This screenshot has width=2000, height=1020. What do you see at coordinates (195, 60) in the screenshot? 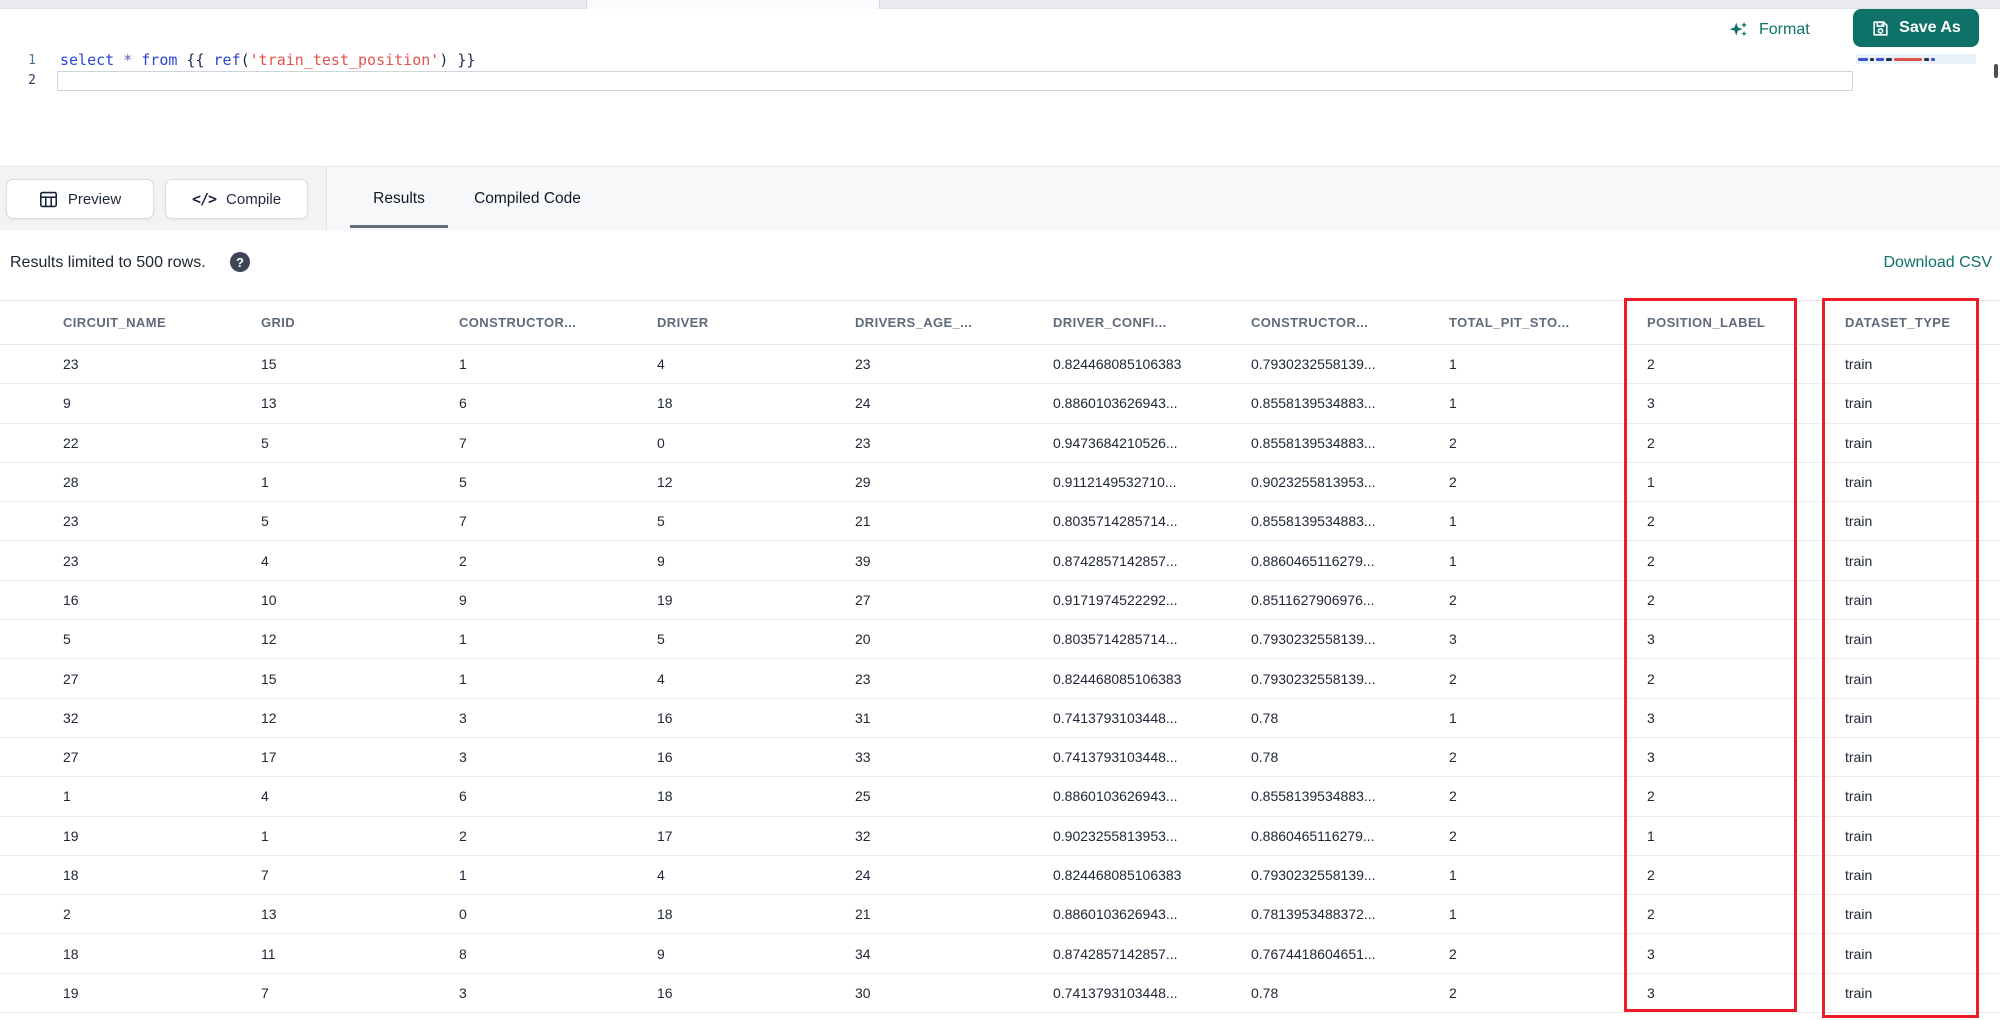
I see `code-token: {{` at bounding box center [195, 60].